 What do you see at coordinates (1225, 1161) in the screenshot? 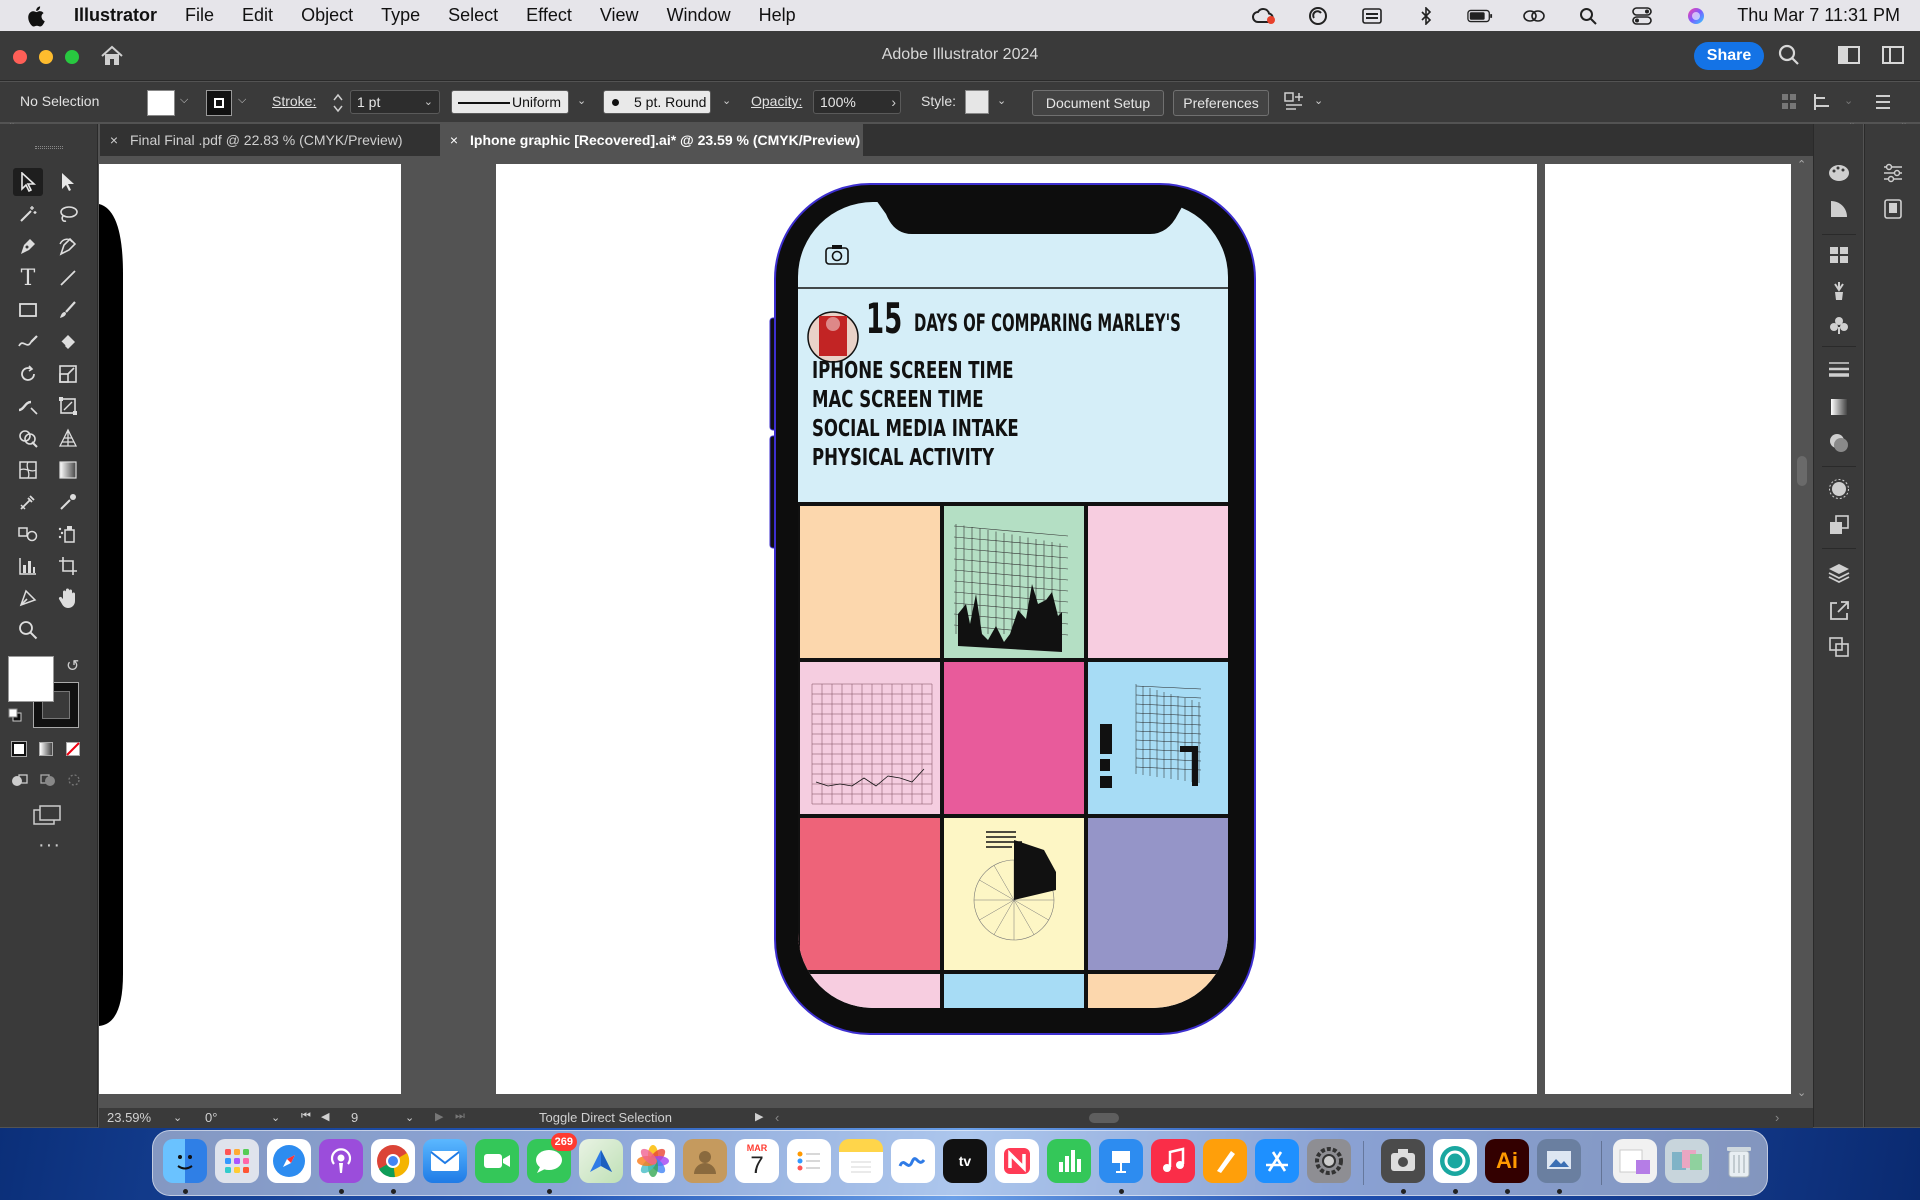
I see `pages-icon` at bounding box center [1225, 1161].